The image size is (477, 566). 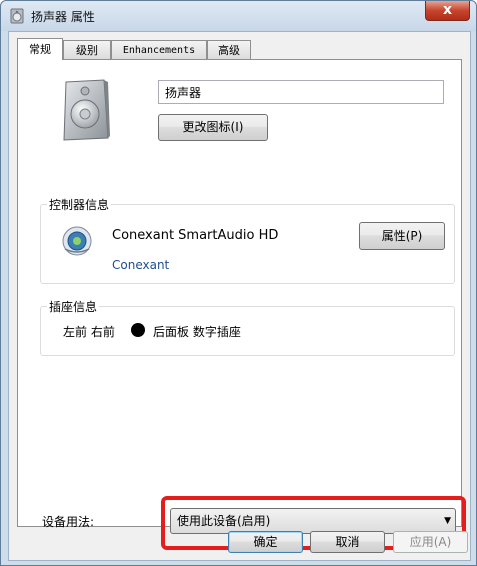 What do you see at coordinates (17, 16) in the screenshot?
I see `speaker-app-icon` at bounding box center [17, 16].